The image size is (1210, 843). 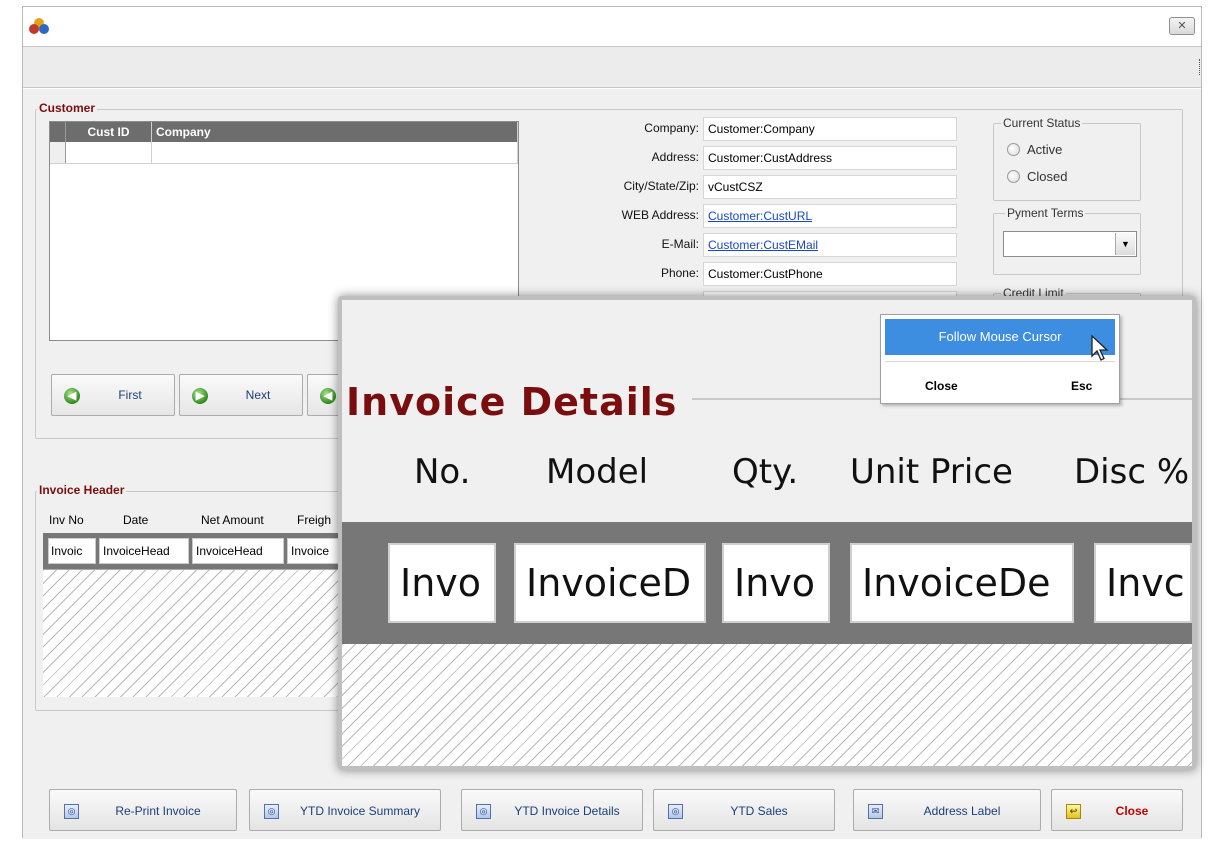 What do you see at coordinates (1182, 26) in the screenshot?
I see `window-close-button: ✕` at bounding box center [1182, 26].